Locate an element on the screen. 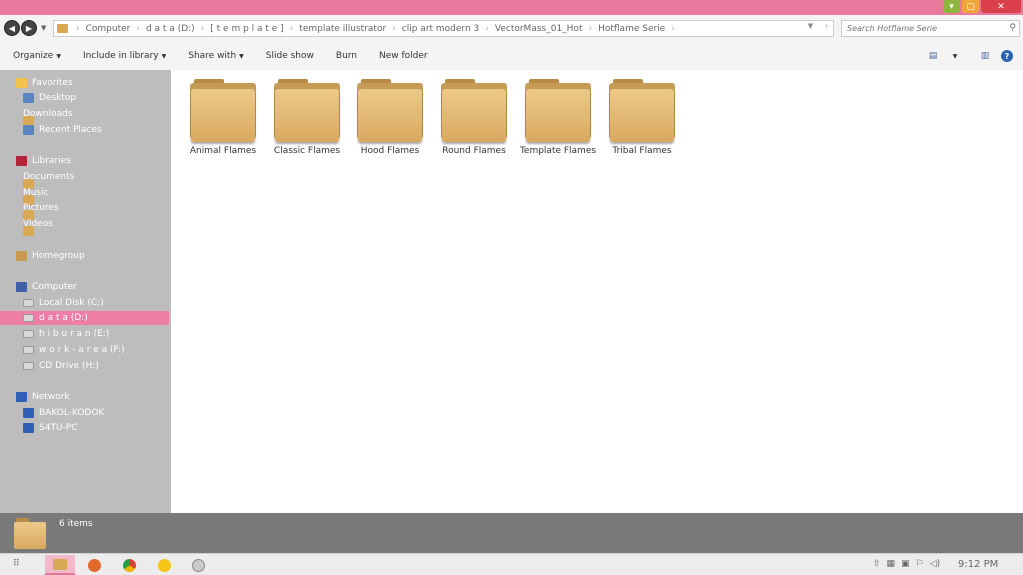 This screenshot has width=1023, height=575. nav-favorites: Favorites is located at coordinates (44, 83).